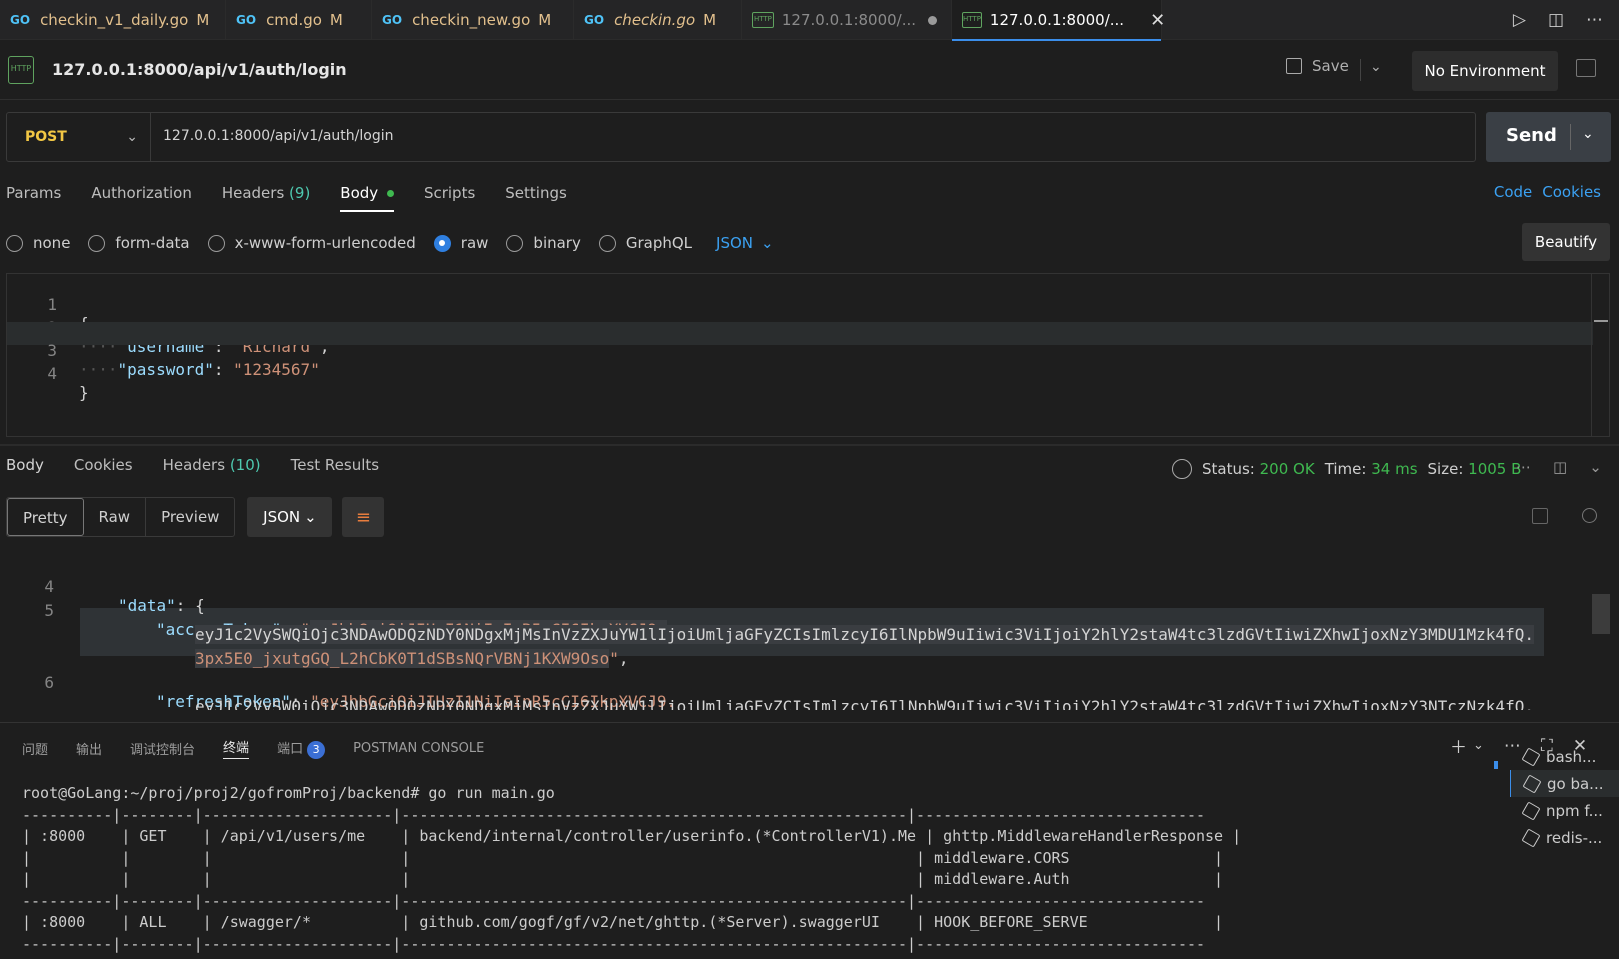  I want to click on tab-terminal: 终端, so click(236, 748).